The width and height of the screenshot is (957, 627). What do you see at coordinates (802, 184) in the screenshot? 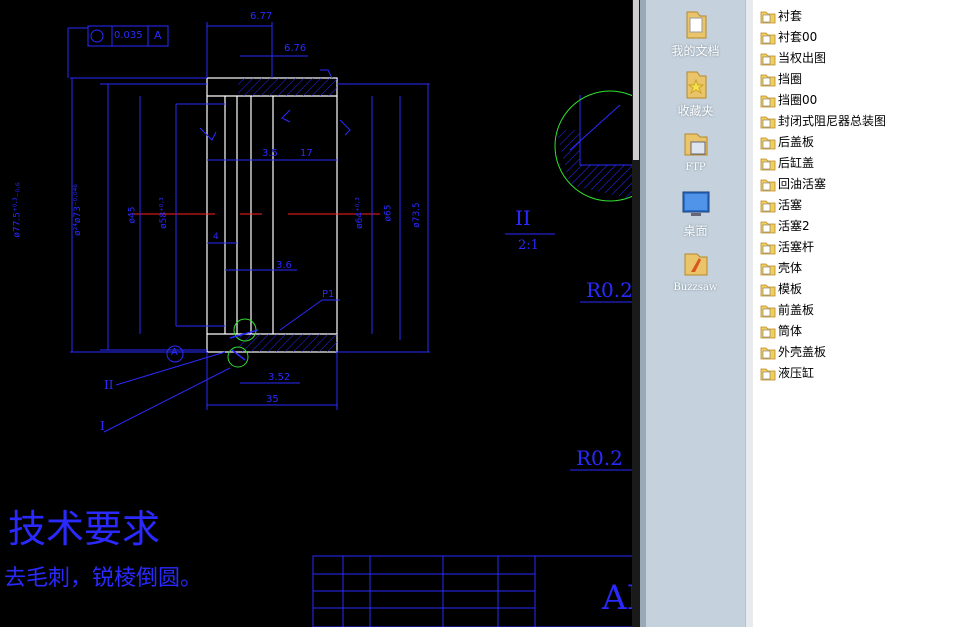
I see `file-name: 回油活塞` at bounding box center [802, 184].